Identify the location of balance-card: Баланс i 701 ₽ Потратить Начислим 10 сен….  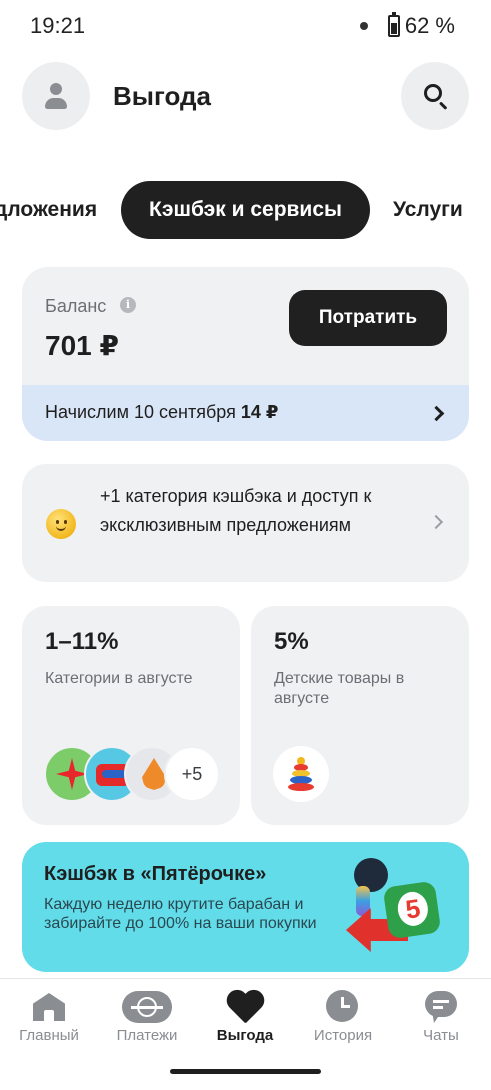
(245, 354).